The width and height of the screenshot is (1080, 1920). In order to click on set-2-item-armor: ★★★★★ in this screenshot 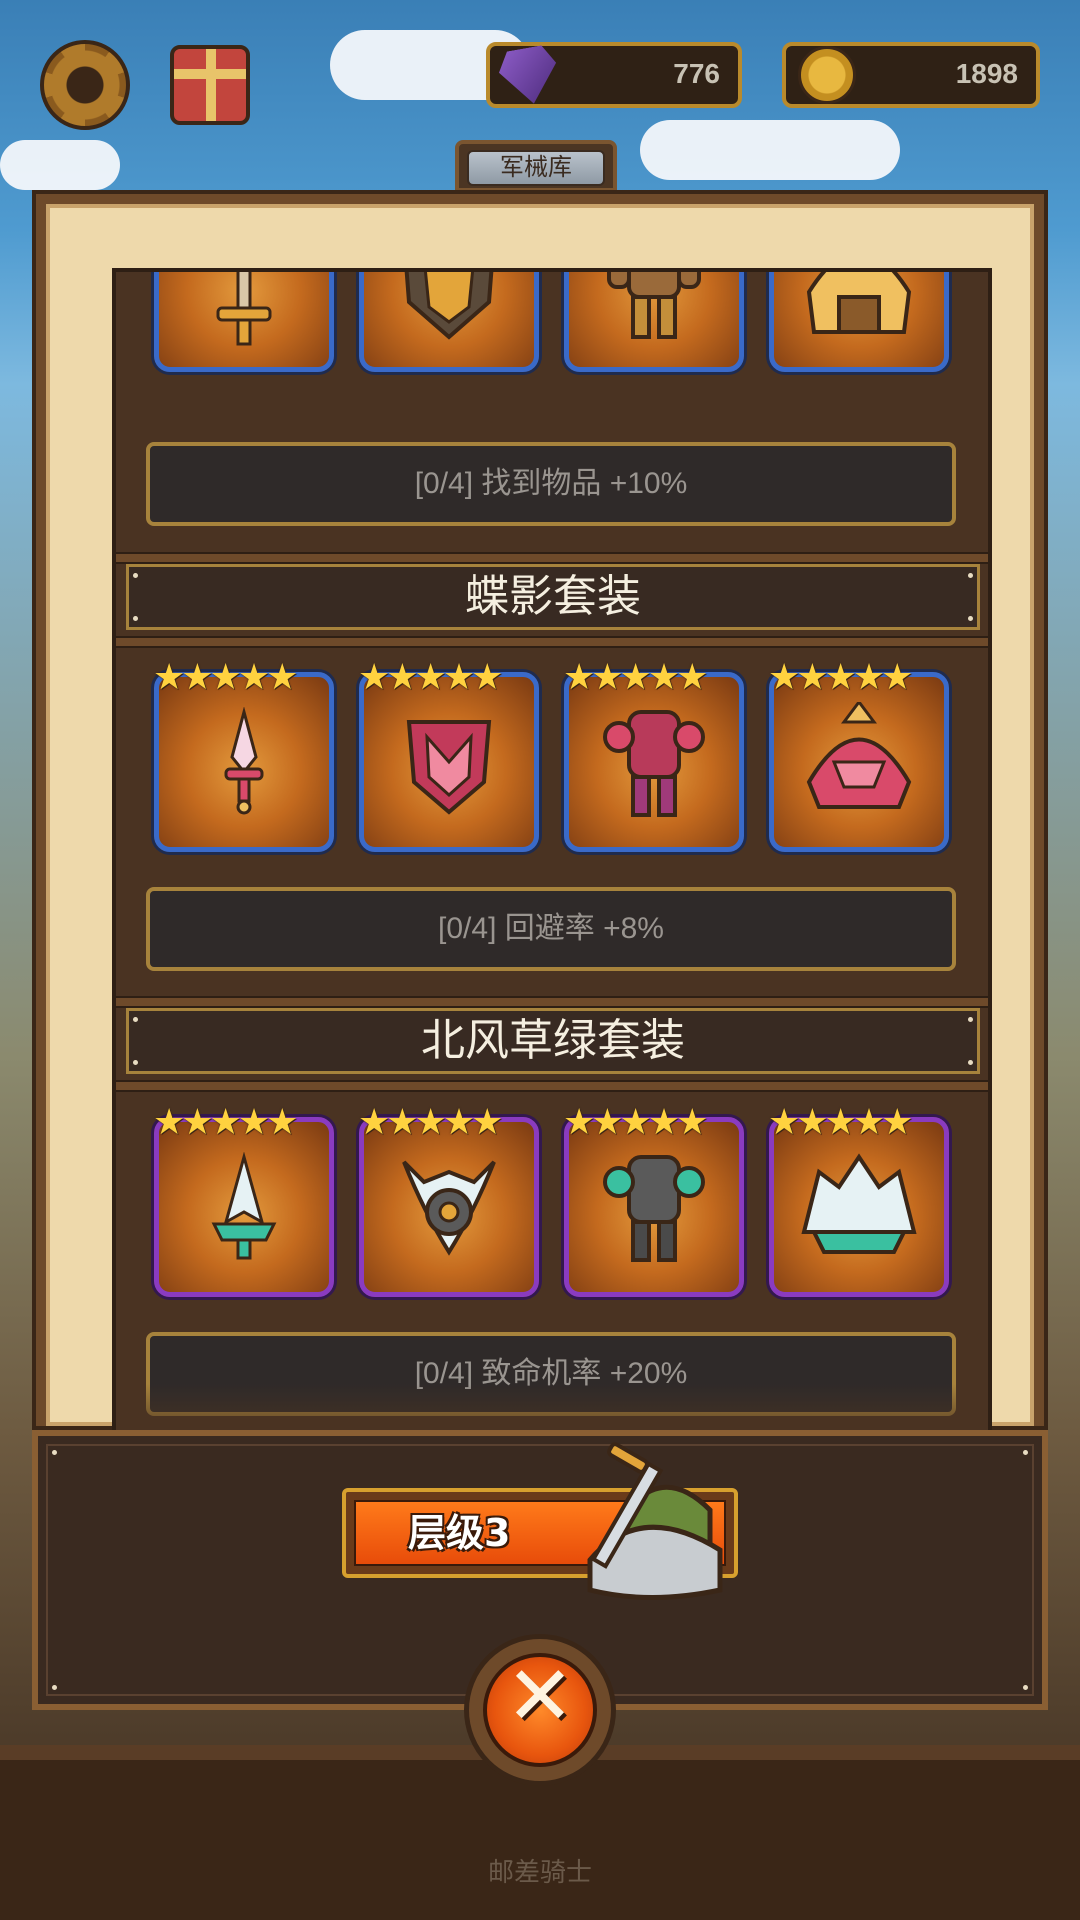, I will do `click(653, 754)`.